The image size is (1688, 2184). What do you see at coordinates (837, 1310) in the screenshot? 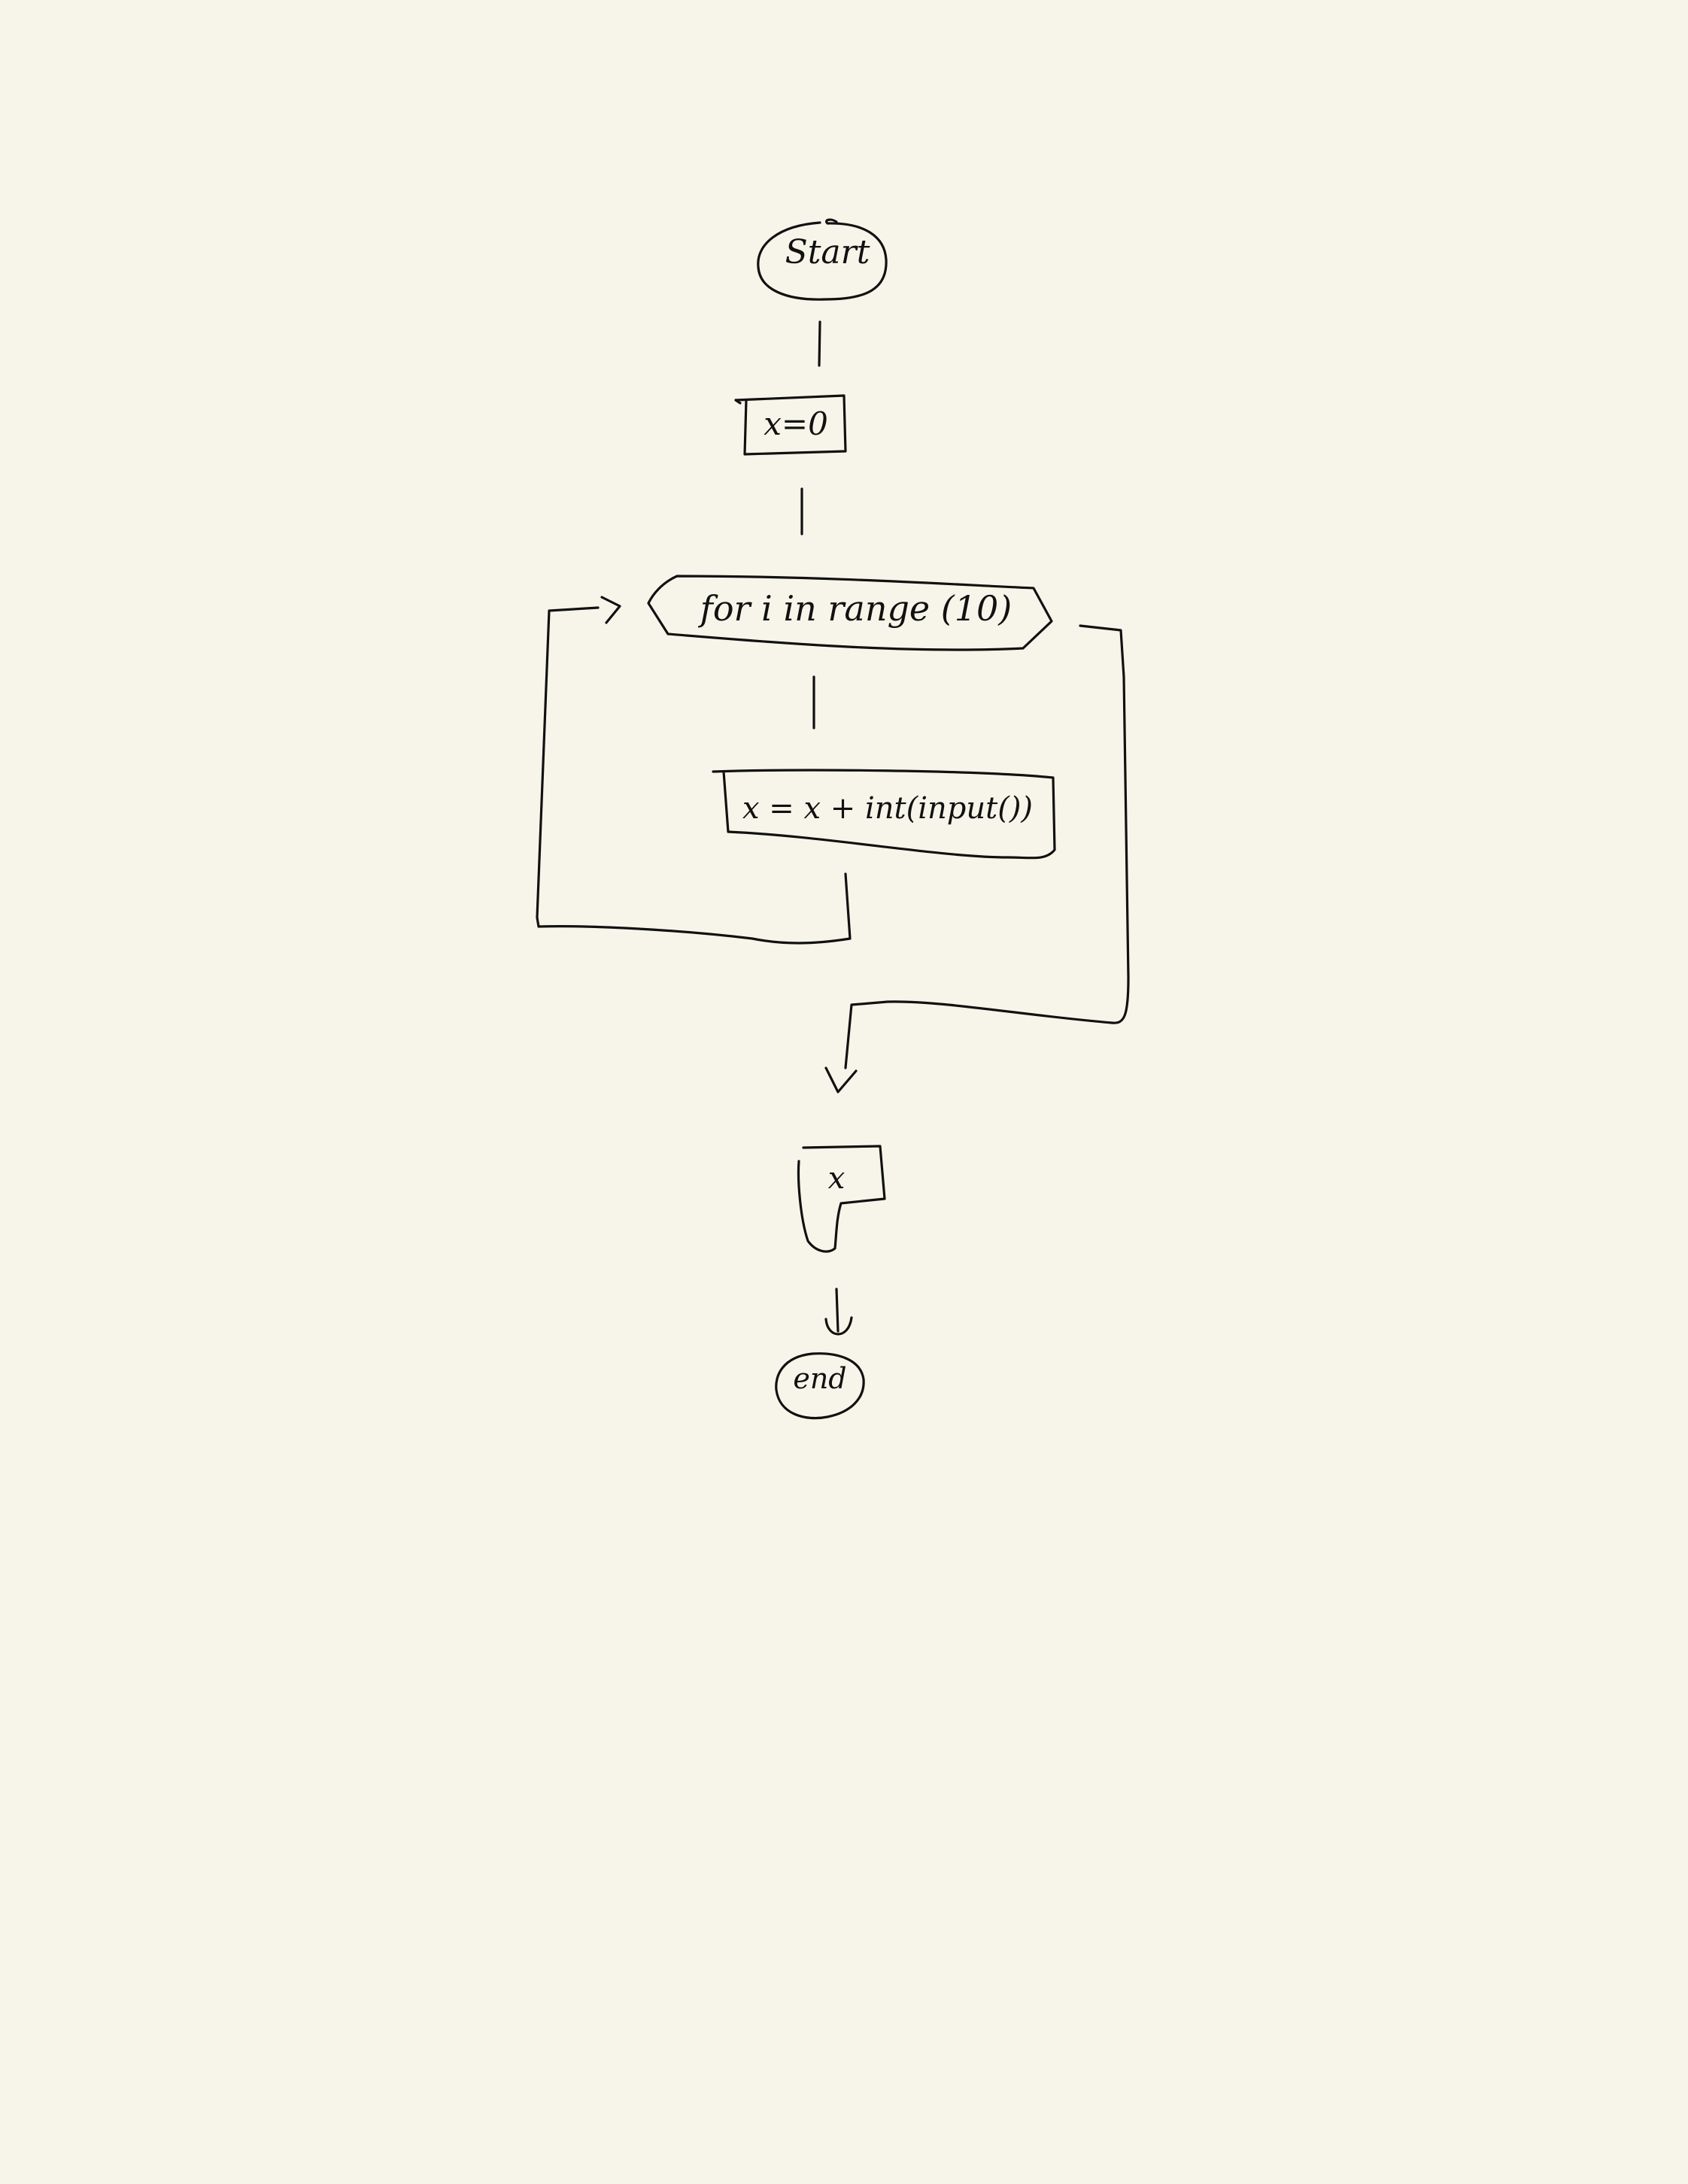
I see `connector-output-to-end` at bounding box center [837, 1310].